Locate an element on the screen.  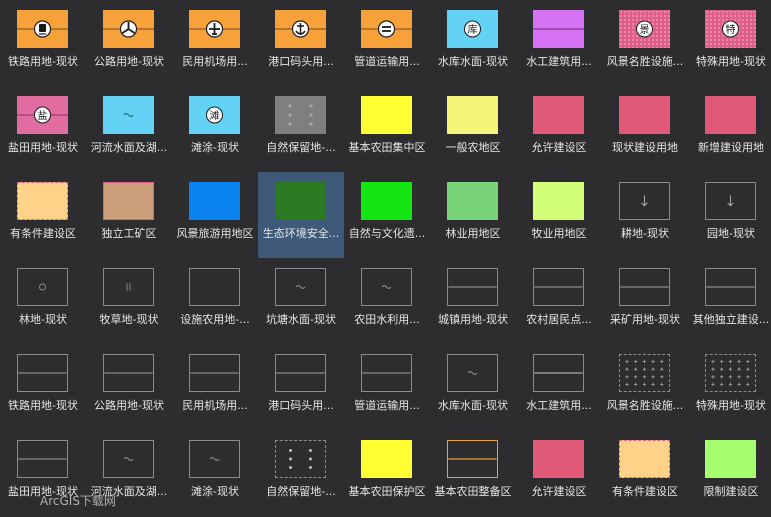
symbol-item: 牧草地-现状 is located at coordinates (129, 301).